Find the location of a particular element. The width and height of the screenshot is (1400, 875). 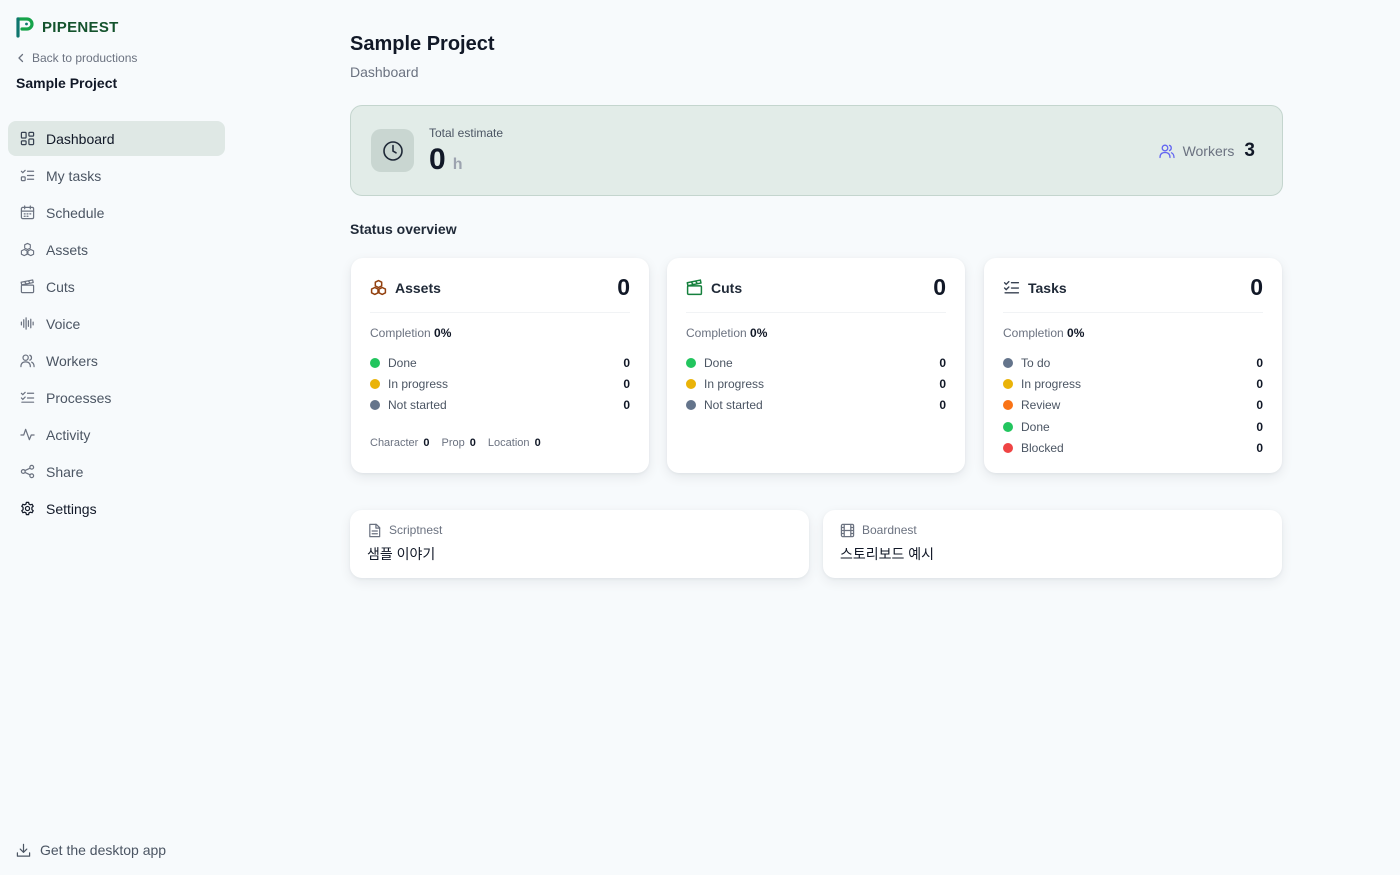

status-label: Blocked is located at coordinates (1042, 448).